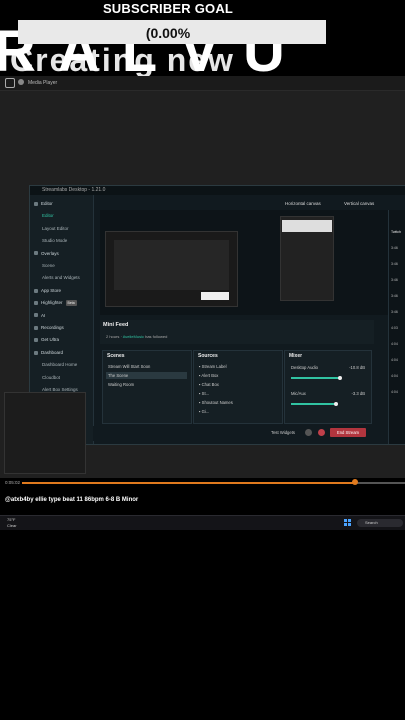 This screenshot has width=405, height=720. I want to click on breadcrumb: Media Player, so click(42, 83).